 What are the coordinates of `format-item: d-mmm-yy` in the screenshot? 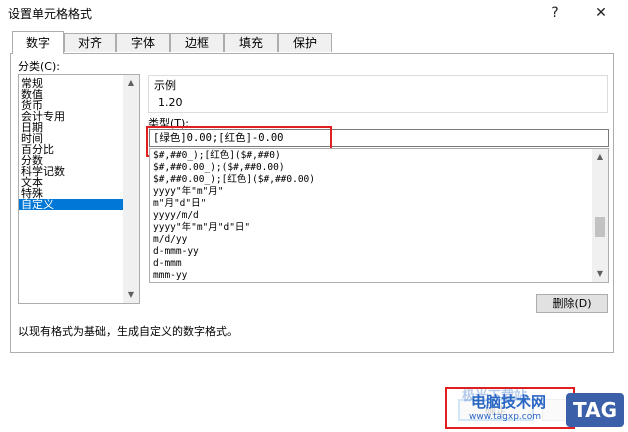 It's located at (176, 251).